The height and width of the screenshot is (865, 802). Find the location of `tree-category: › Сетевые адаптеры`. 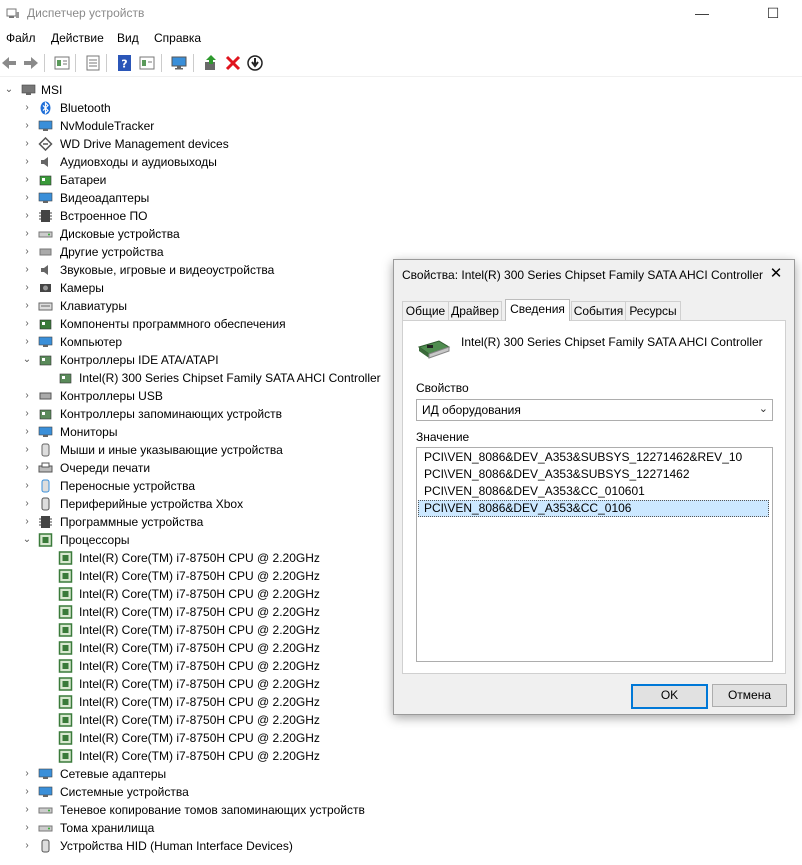

tree-category: › Сетевые адаптеры is located at coordinates (200, 774).